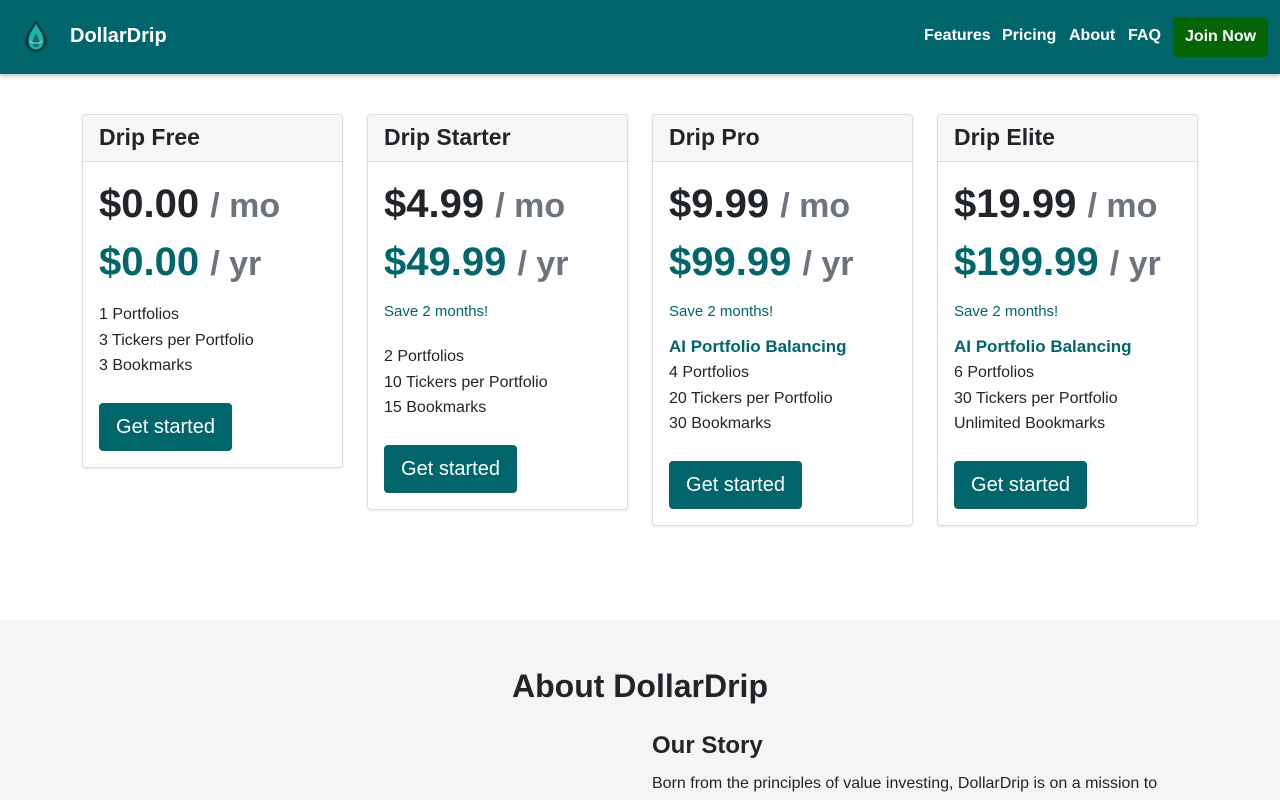 The width and height of the screenshot is (1280, 800). I want to click on yearly-price: $99.99 / yr, so click(782, 263).